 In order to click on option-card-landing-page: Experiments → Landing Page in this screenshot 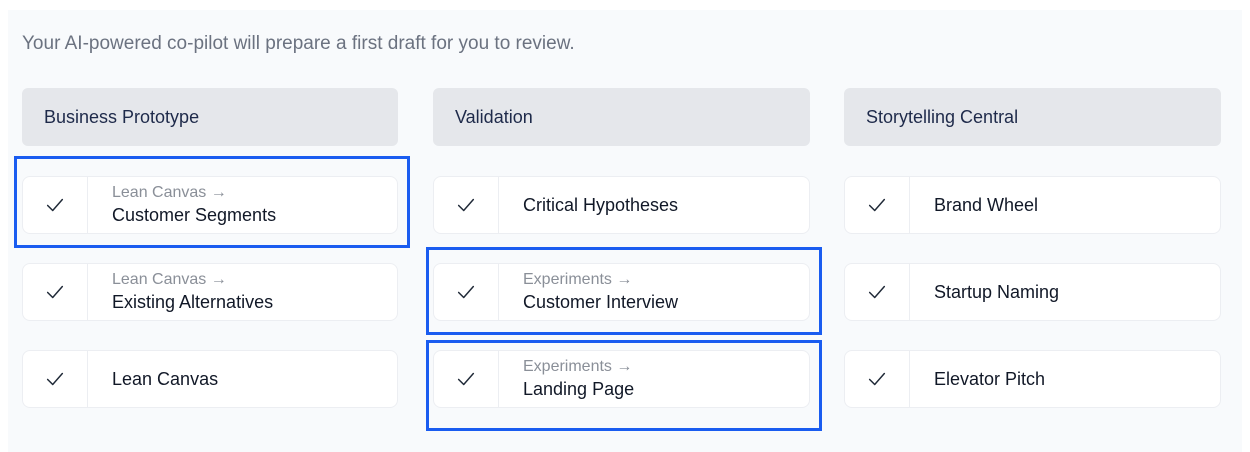, I will do `click(621, 379)`.